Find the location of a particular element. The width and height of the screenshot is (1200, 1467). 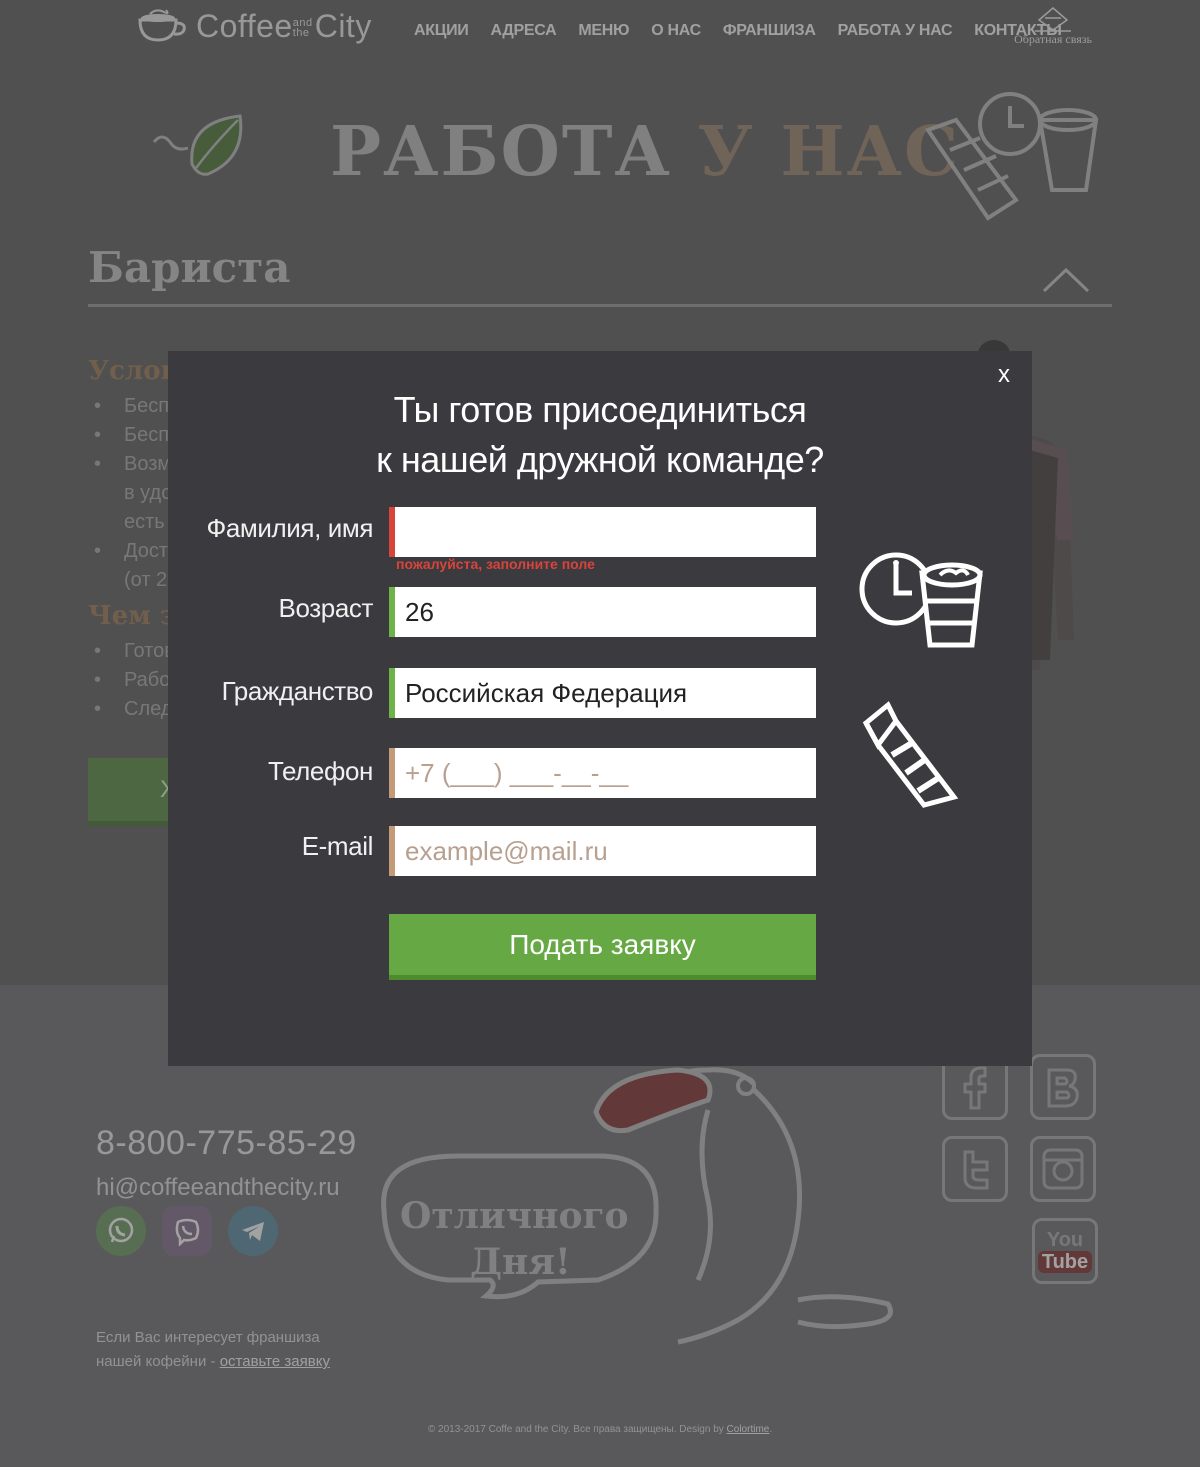

name-input is located at coordinates (602, 532).